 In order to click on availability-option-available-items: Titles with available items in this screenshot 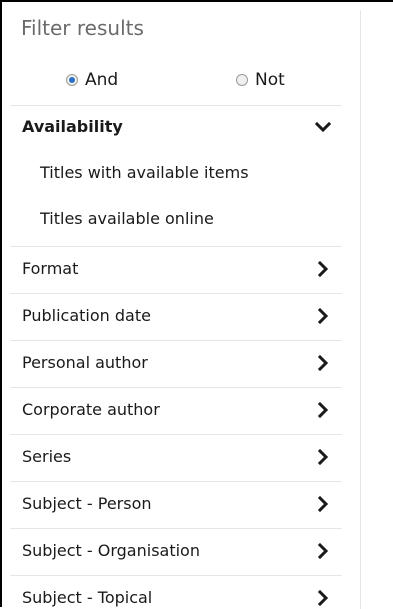, I will do `click(144, 172)`.